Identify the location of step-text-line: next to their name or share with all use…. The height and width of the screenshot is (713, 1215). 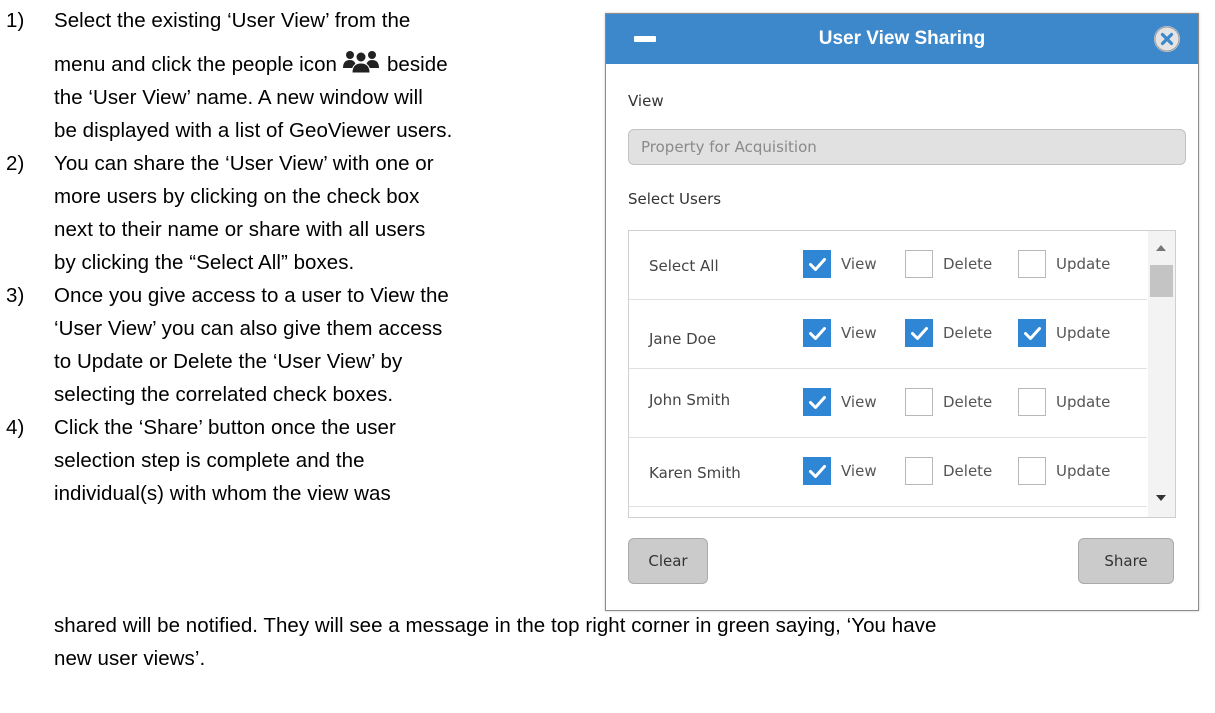
(240, 229).